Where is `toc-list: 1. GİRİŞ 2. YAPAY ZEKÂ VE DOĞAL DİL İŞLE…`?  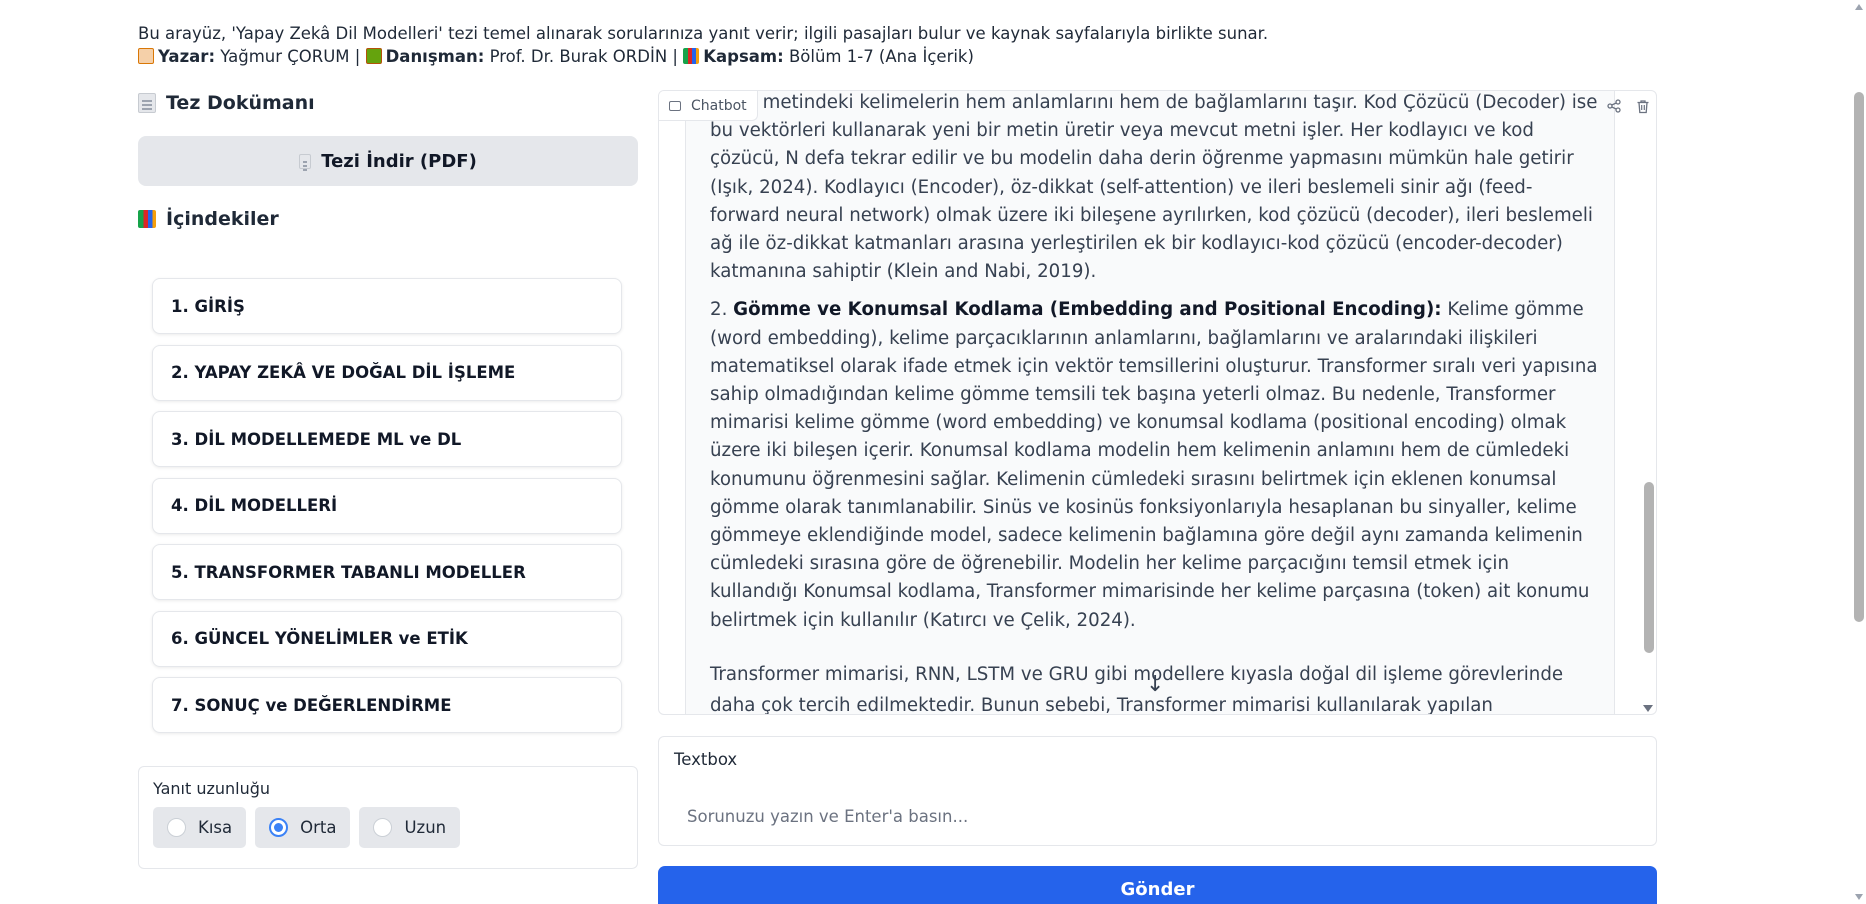 toc-list: 1. GİRİŞ 2. YAPAY ZEKÂ VE DOĞAL DİL İŞLE… is located at coordinates (387, 511).